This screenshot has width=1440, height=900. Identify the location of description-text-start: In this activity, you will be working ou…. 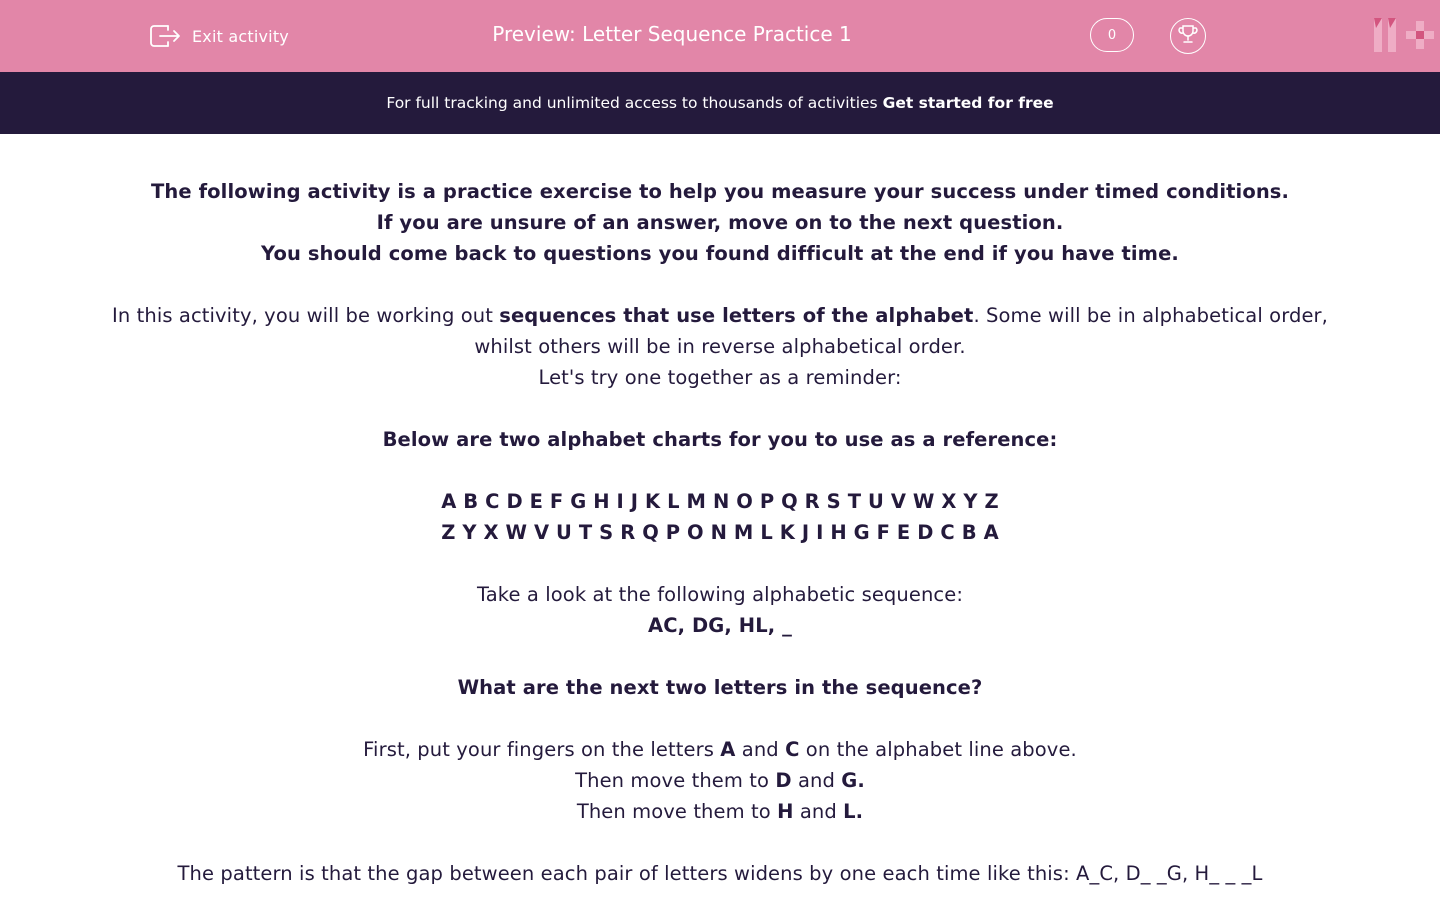
(306, 315).